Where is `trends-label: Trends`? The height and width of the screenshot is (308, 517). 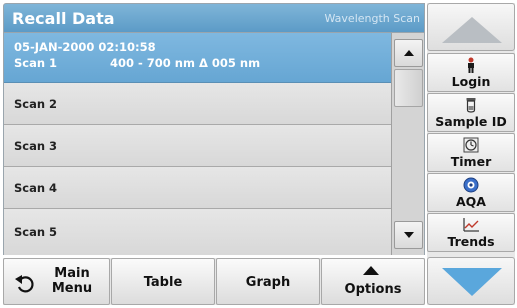 trends-label: Trends is located at coordinates (471, 241).